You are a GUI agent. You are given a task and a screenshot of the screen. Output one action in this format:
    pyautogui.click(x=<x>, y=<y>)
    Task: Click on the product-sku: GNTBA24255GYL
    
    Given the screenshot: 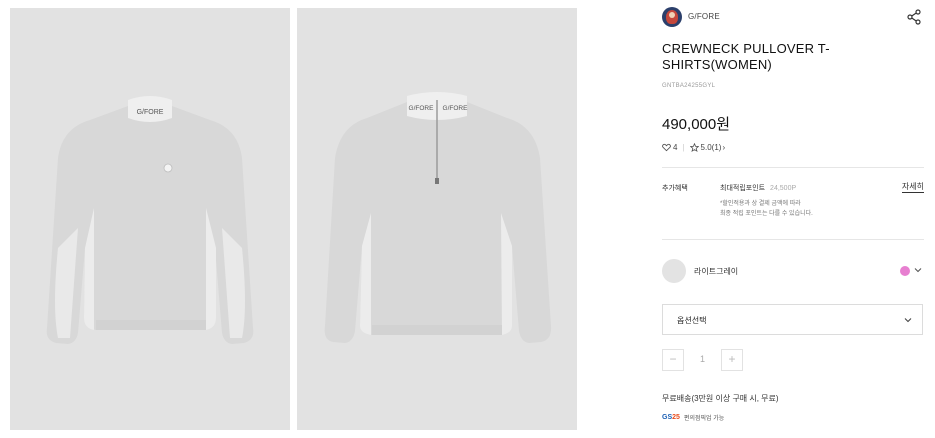 What is the action you would take?
    pyautogui.click(x=689, y=86)
    